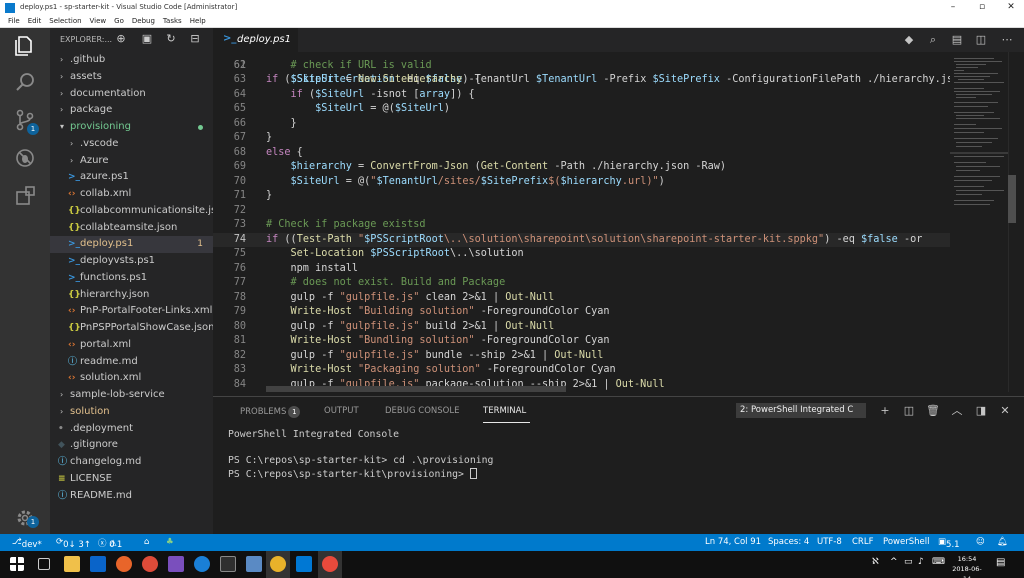  I want to click on powershell-taskbar-icon, so click(228, 564).